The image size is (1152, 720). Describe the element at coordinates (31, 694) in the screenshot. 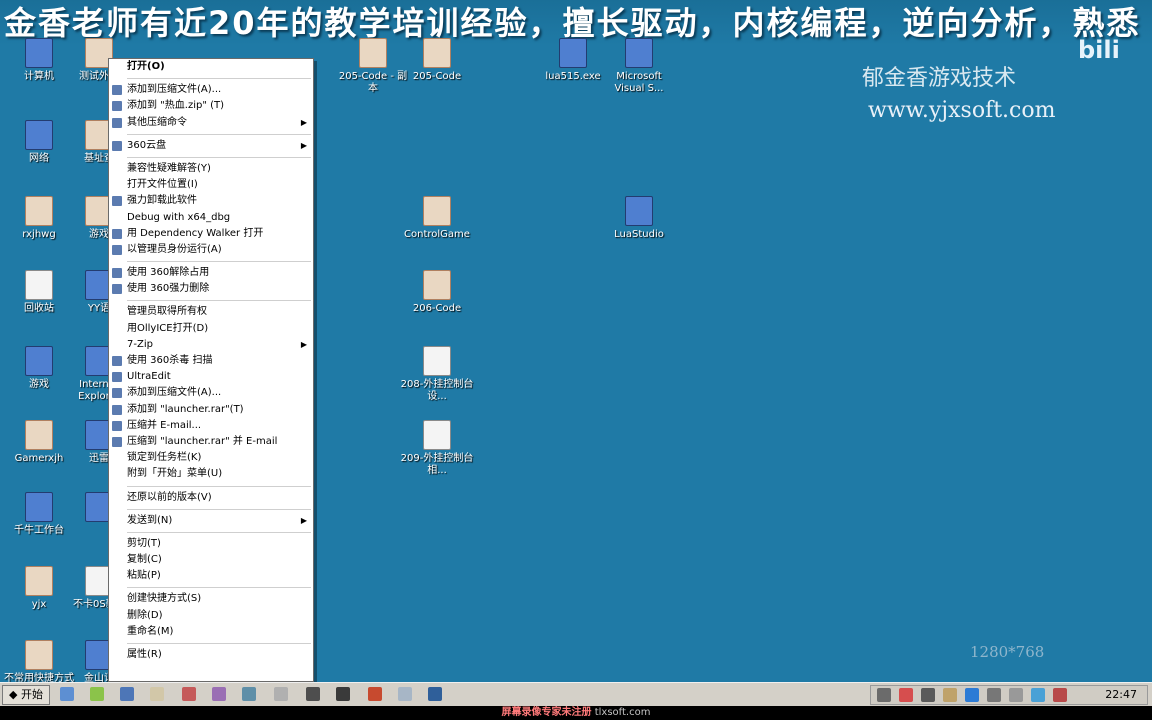

I see `start-label: 开始` at that location.